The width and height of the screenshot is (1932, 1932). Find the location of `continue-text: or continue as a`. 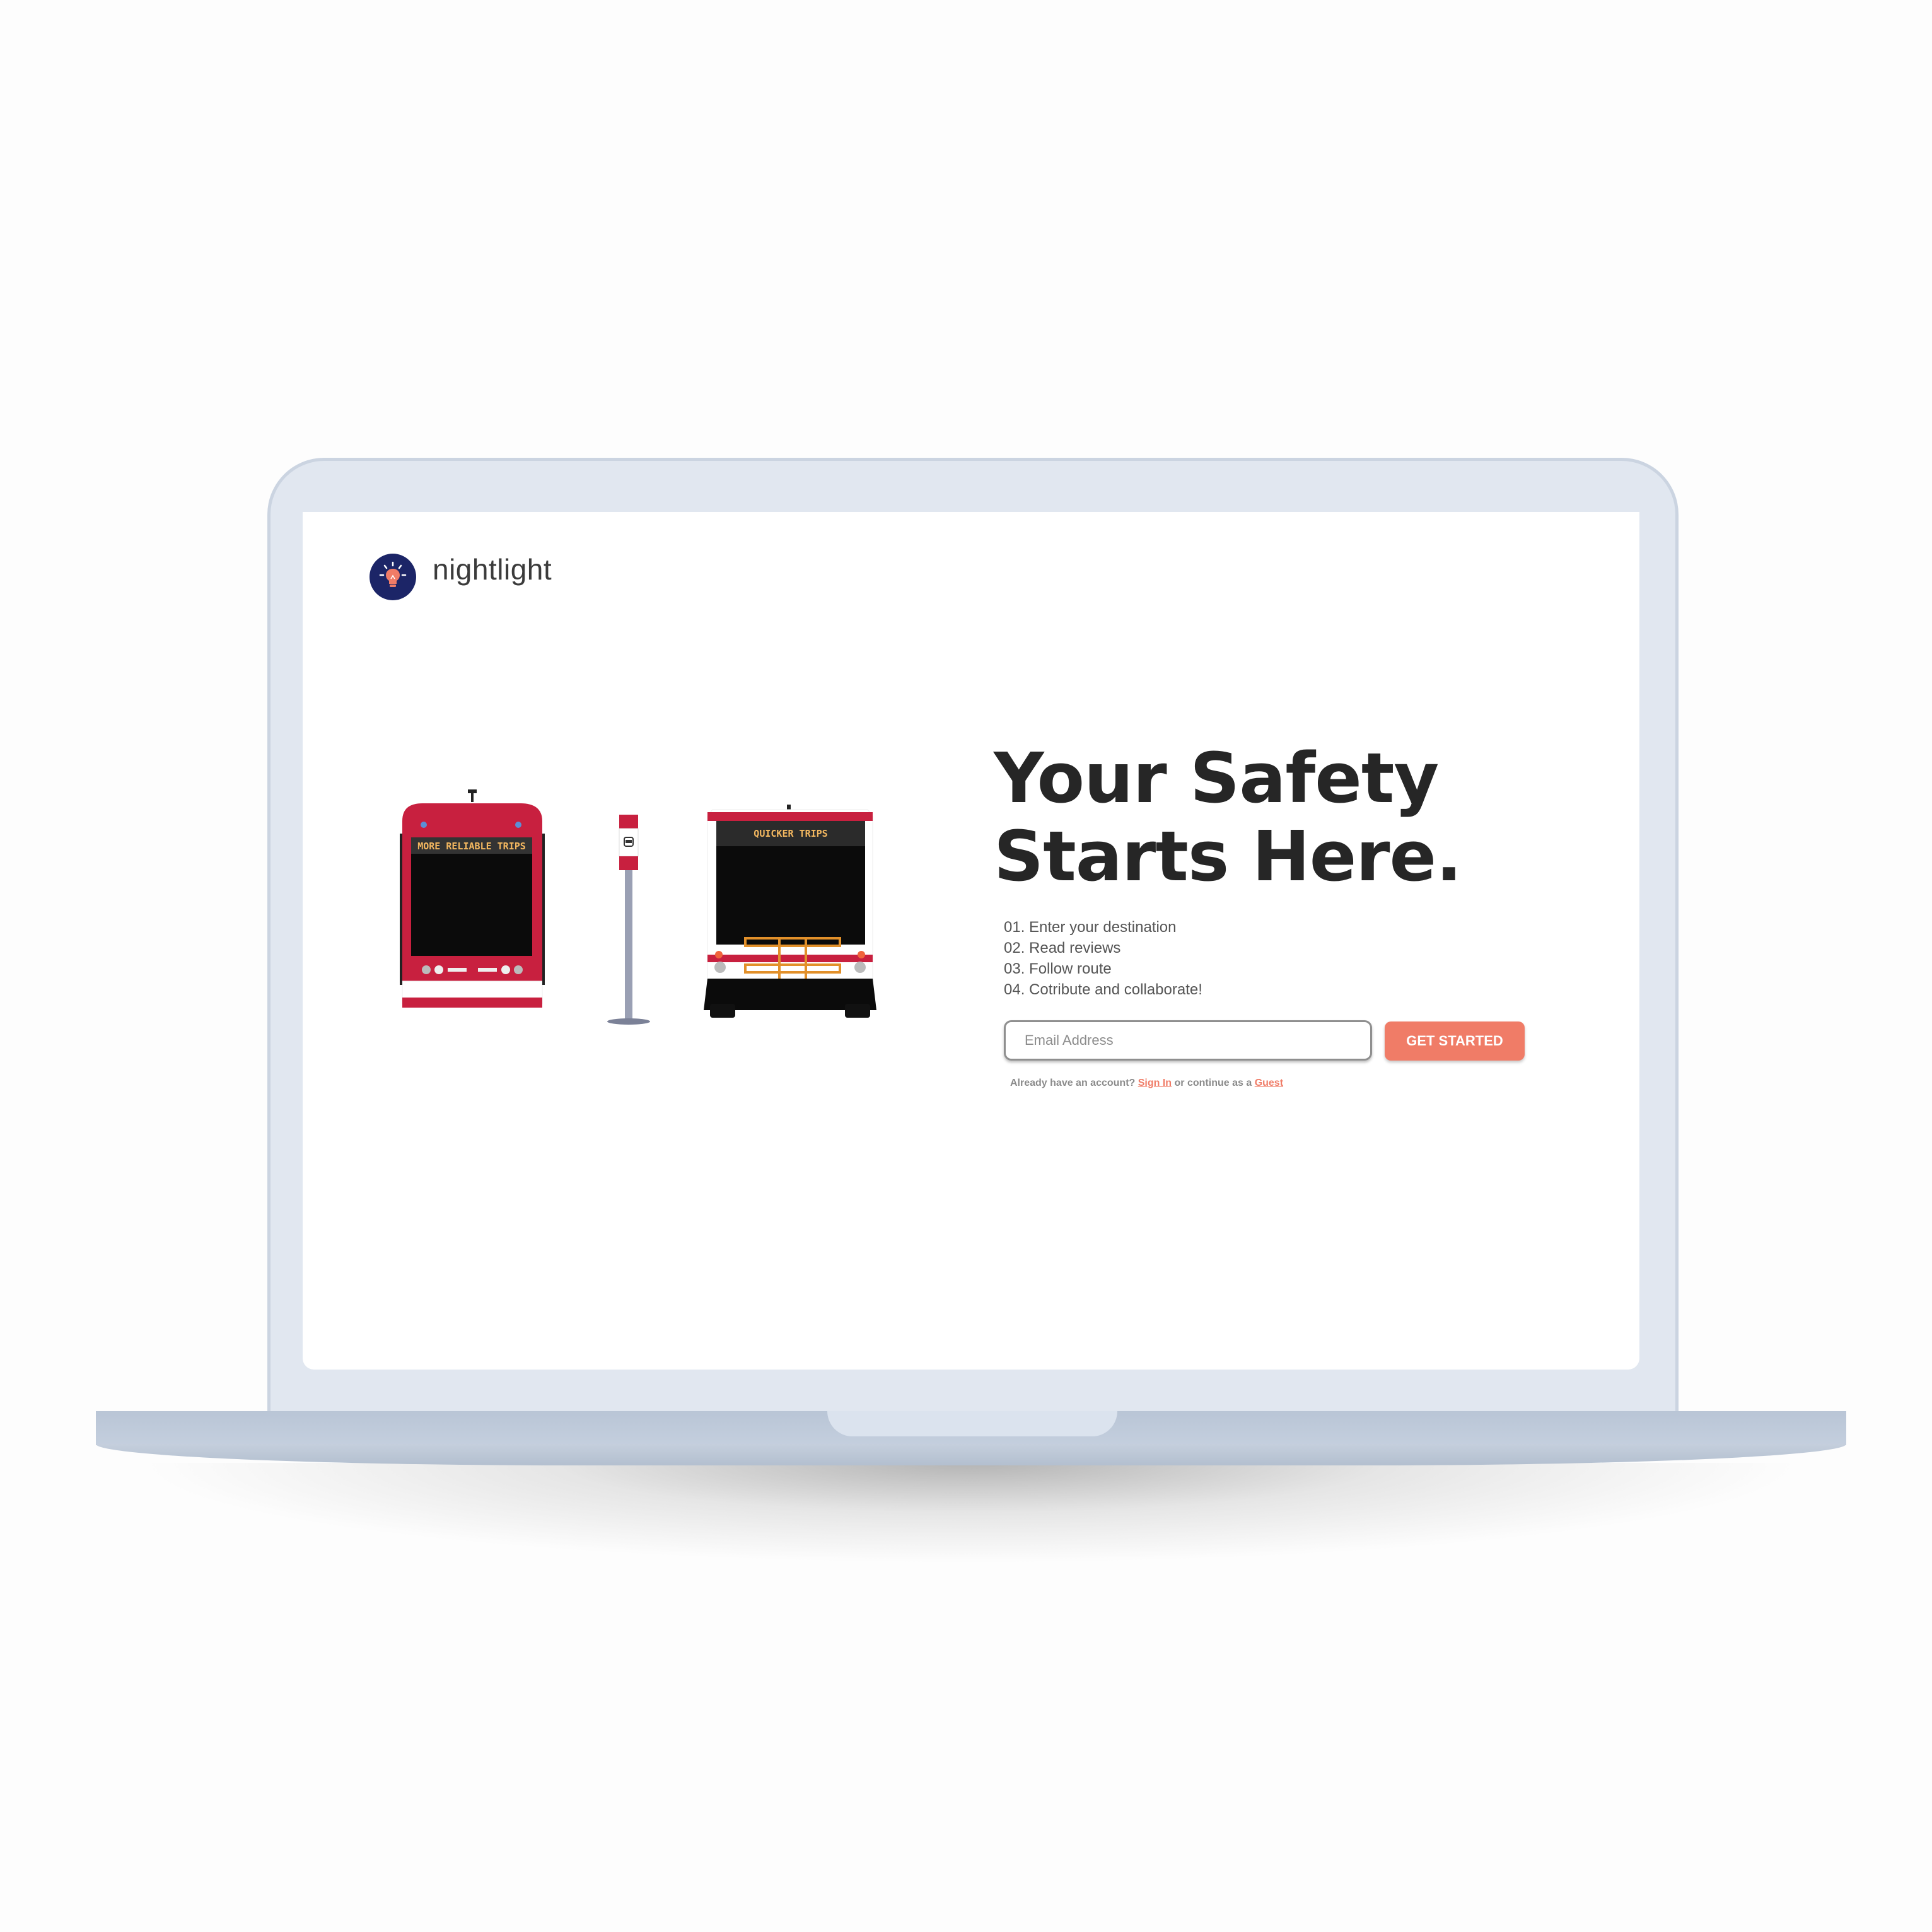

continue-text: or continue as a is located at coordinates (1213, 1083).